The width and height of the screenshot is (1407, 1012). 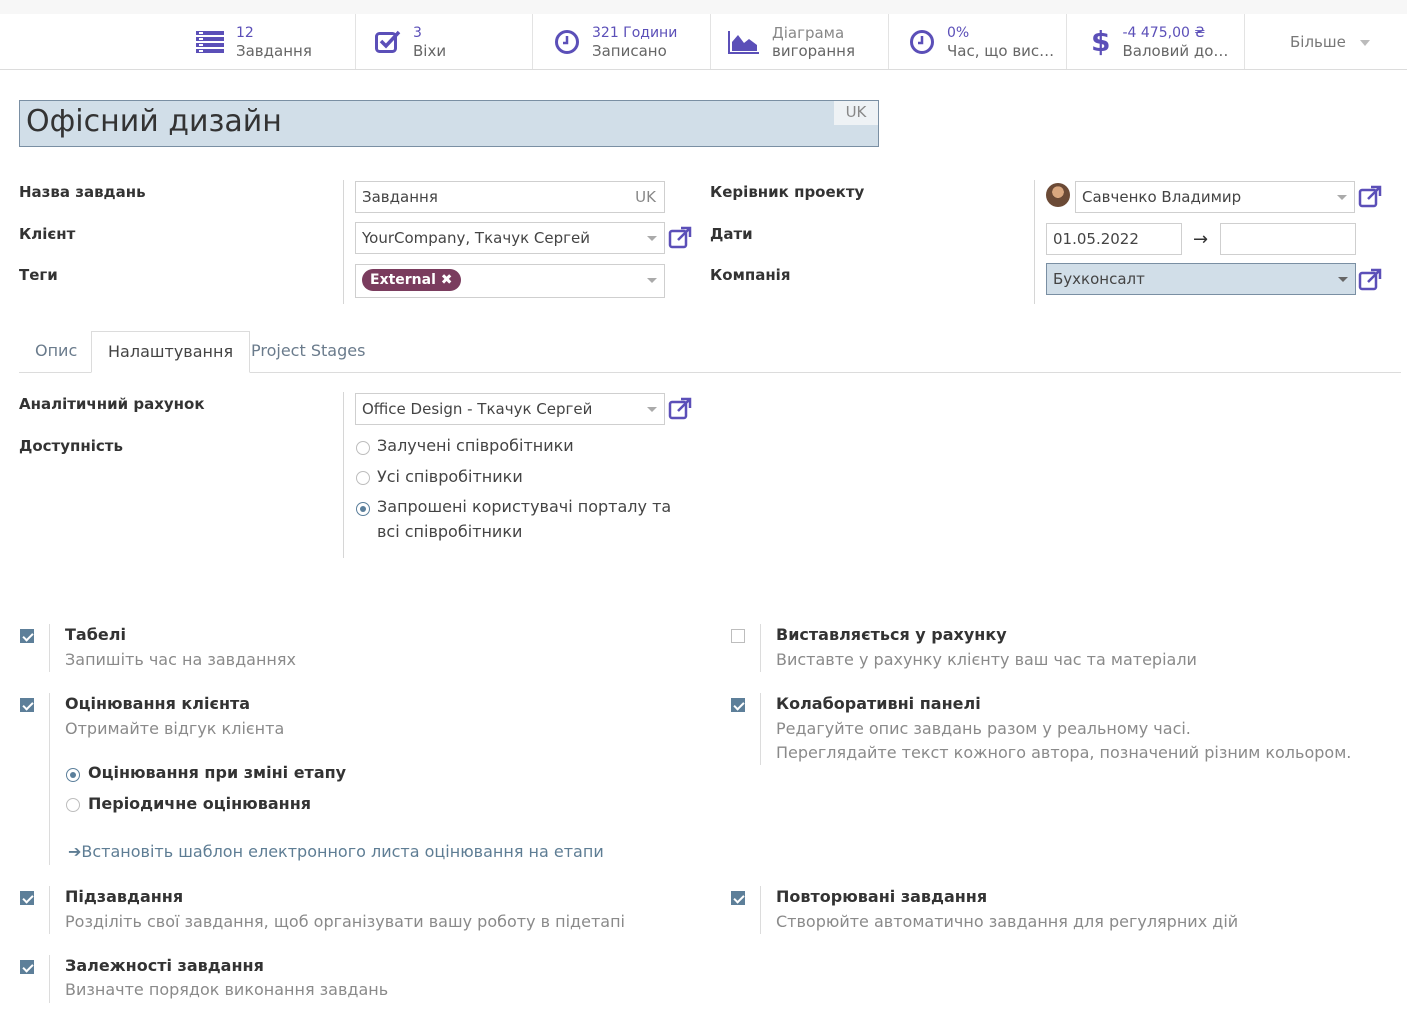 What do you see at coordinates (703, 7) in the screenshot?
I see `top-strip` at bounding box center [703, 7].